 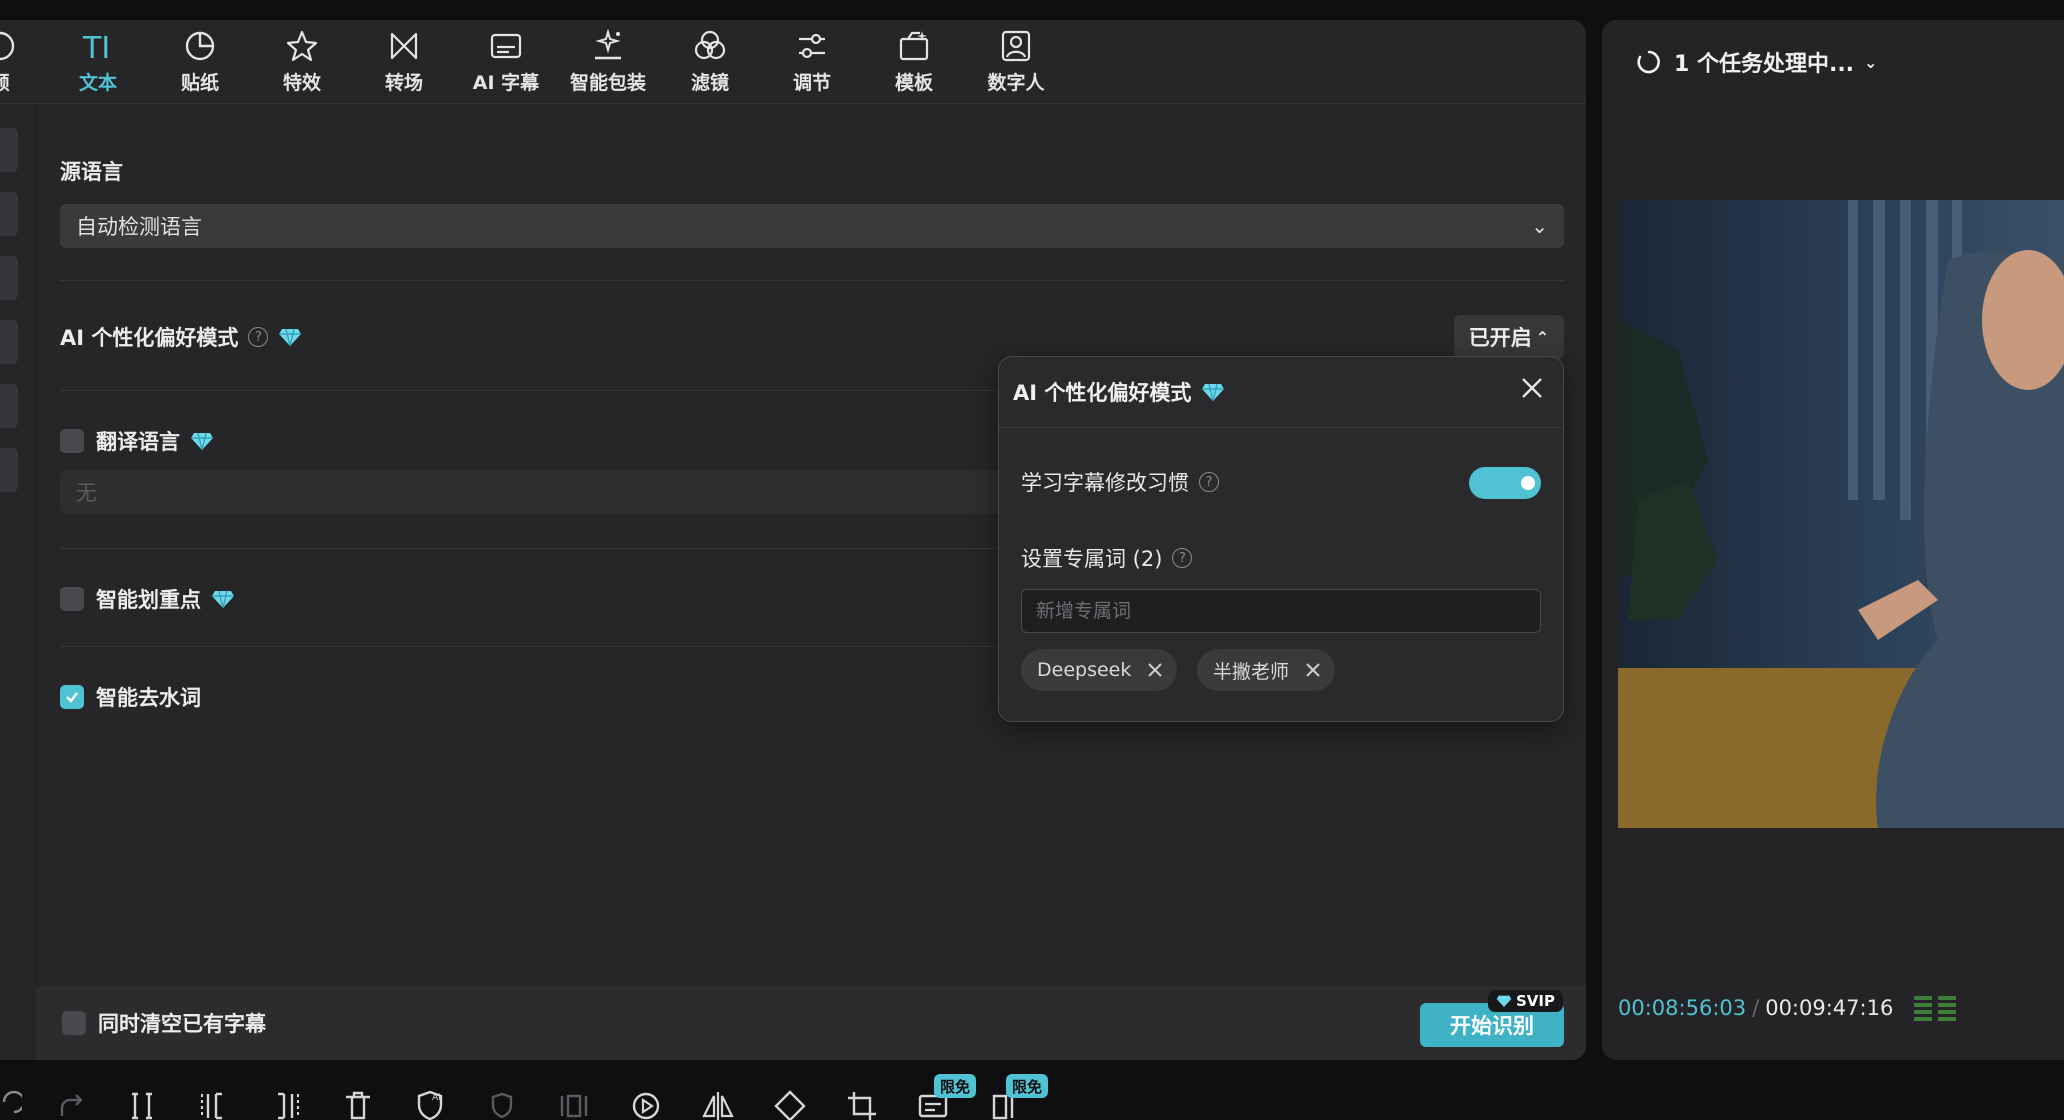 I want to click on task-status-dropdown: 1 个任务处理中... ⌄, so click(x=1756, y=62).